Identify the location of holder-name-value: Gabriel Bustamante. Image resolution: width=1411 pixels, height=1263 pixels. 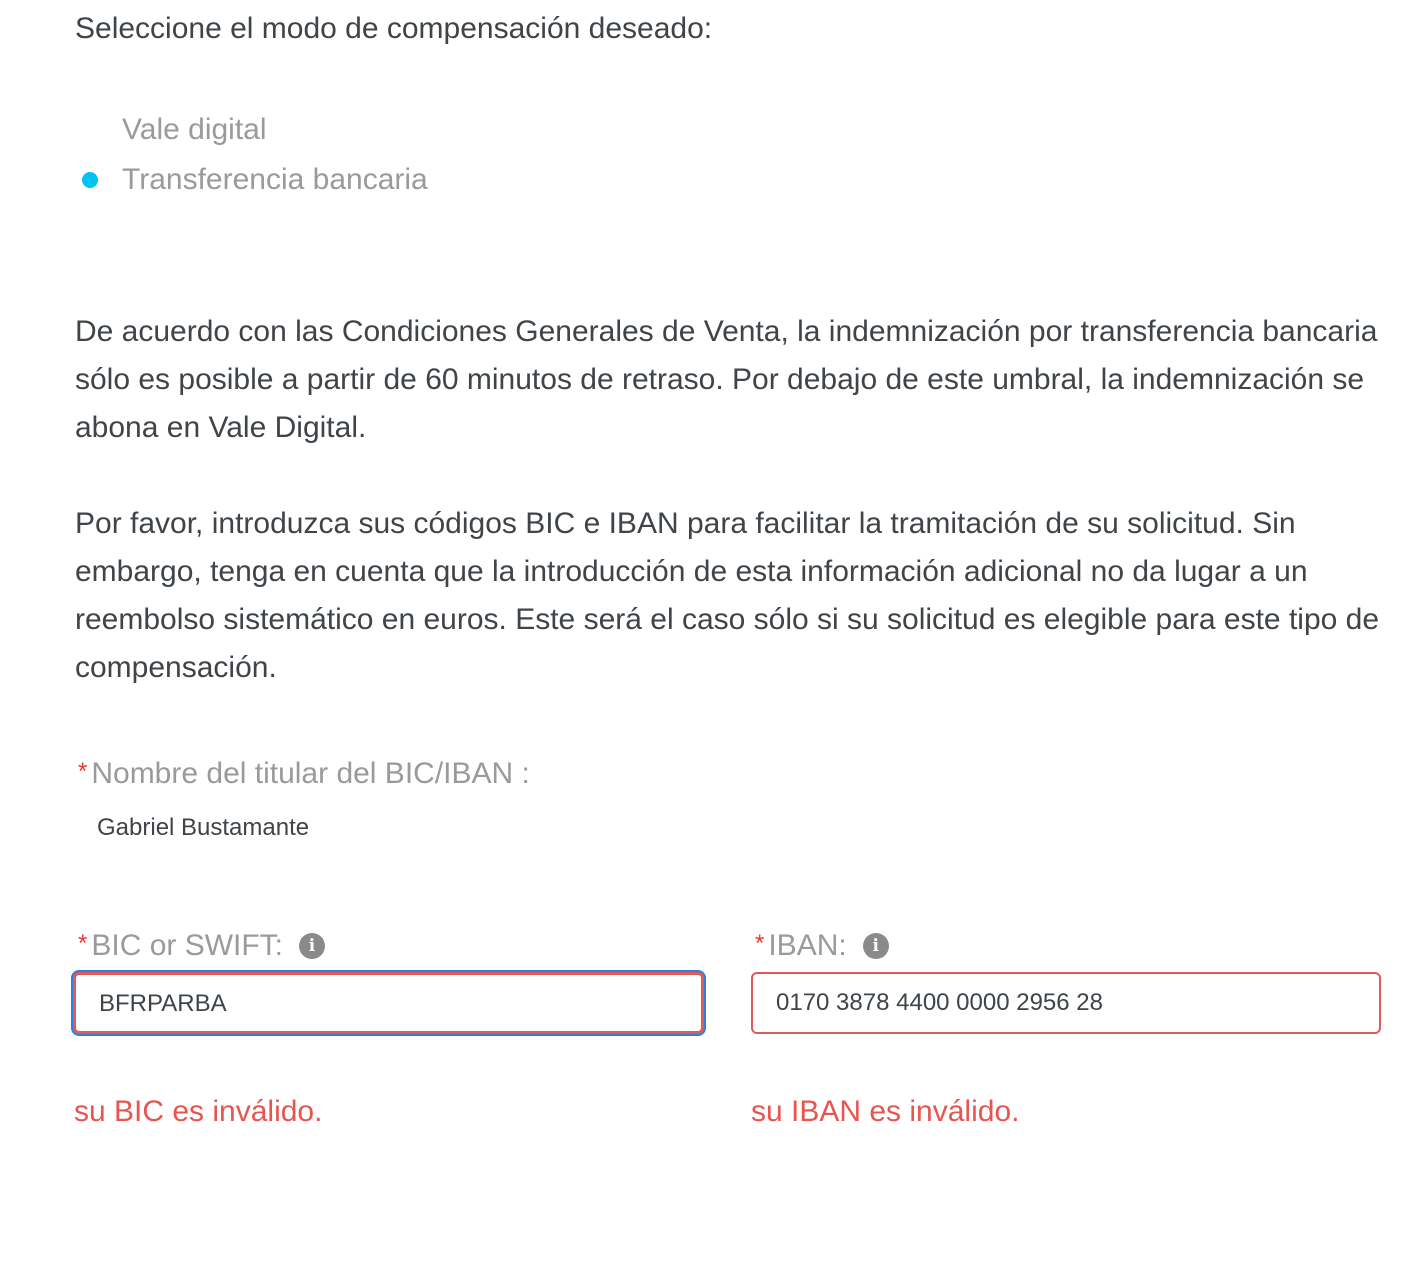
(203, 827).